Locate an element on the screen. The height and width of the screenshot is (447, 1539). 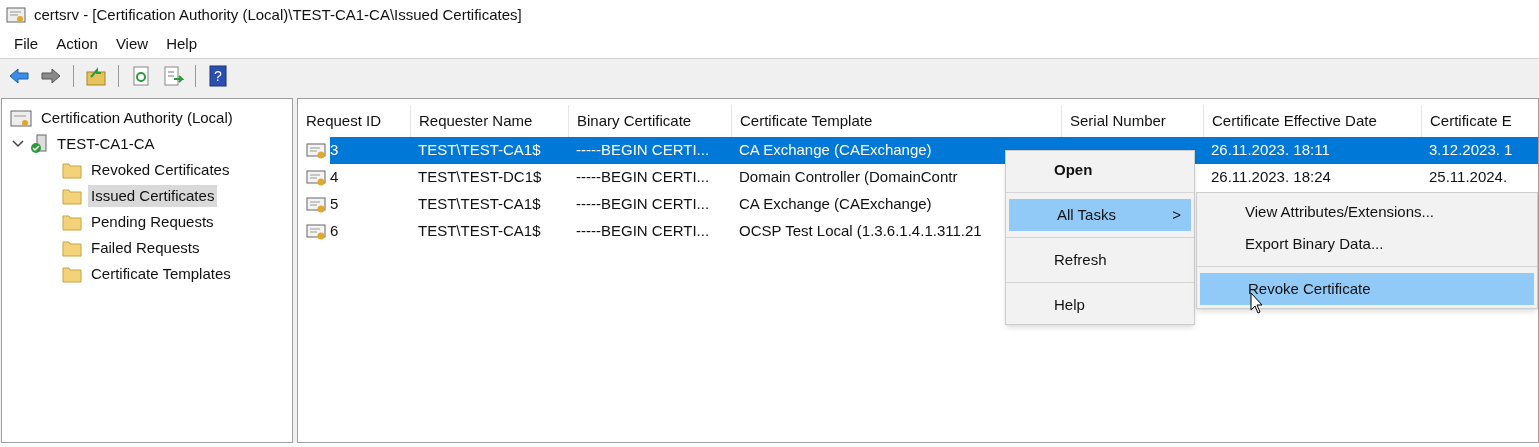
menu-item: Action is located at coordinates (77, 44).